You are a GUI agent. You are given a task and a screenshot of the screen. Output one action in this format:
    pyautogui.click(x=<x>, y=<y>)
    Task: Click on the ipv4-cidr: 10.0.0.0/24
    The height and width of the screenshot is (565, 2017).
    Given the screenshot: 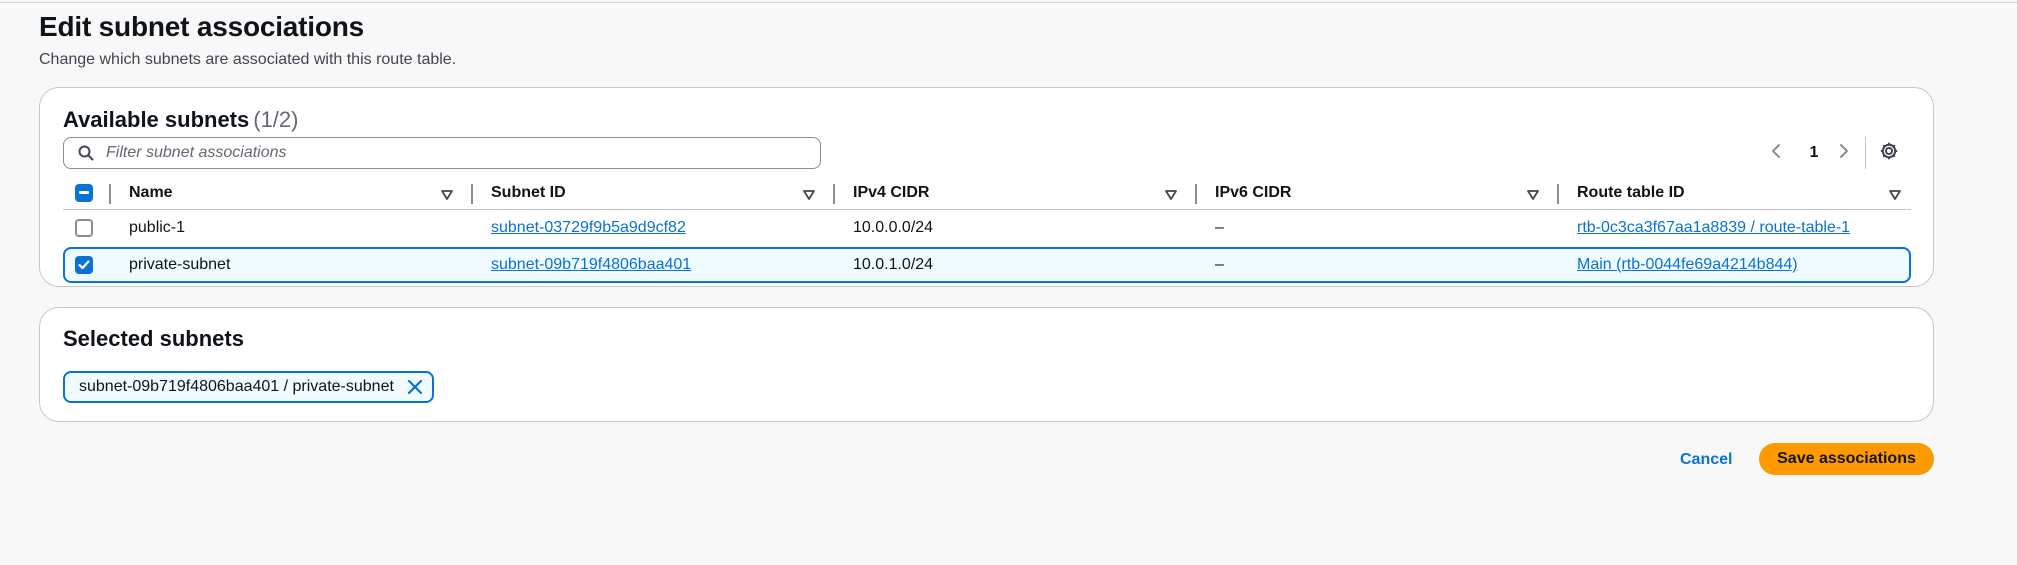 What is the action you would take?
    pyautogui.click(x=893, y=227)
    